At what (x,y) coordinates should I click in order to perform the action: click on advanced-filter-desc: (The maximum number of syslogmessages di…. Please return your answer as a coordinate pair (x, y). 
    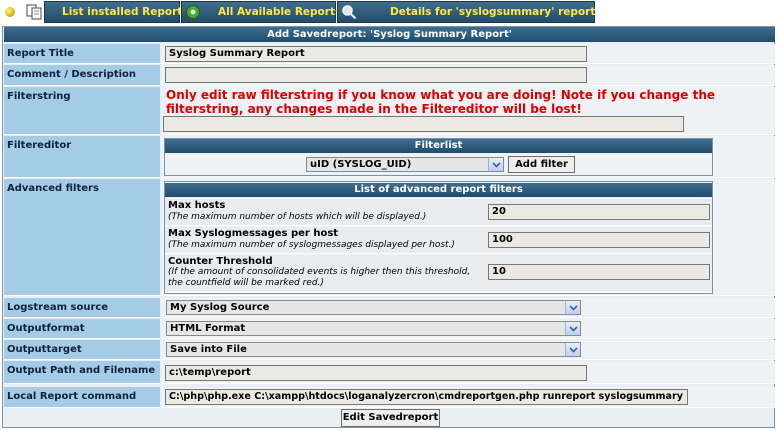
    Looking at the image, I should click on (311, 245).